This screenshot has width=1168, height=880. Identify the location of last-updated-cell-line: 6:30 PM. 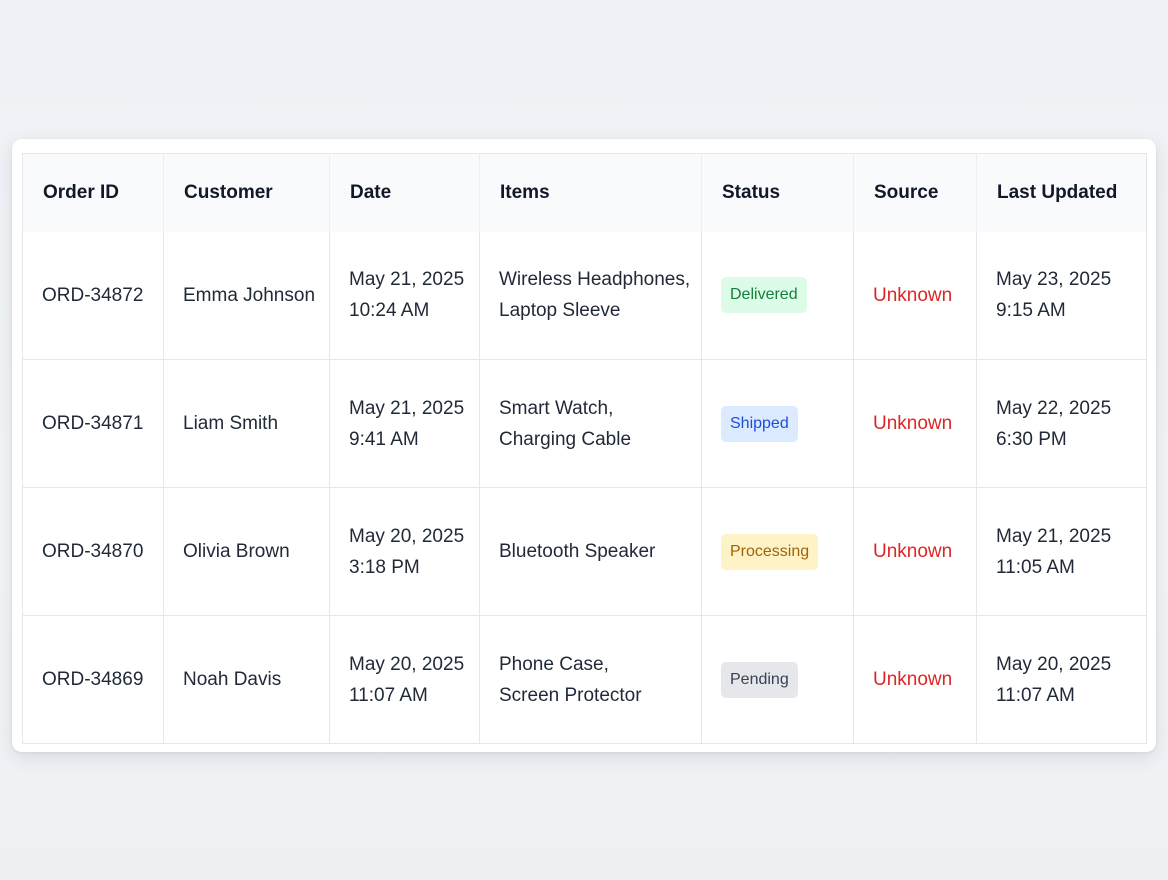
(1031, 439).